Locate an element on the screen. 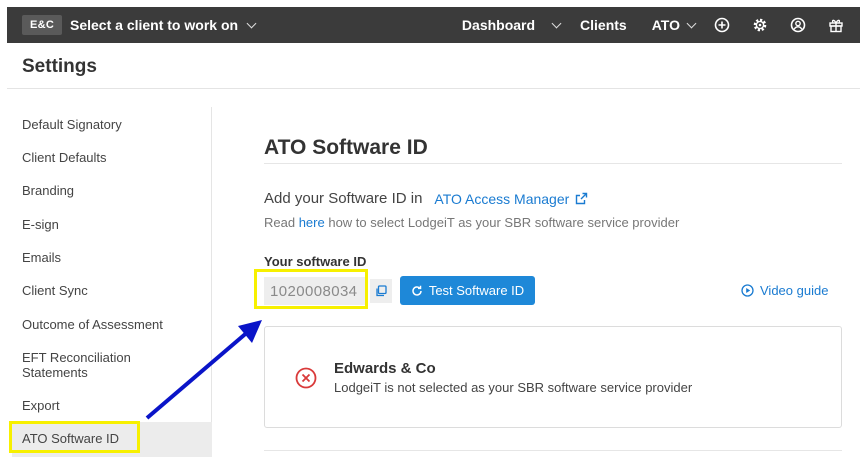 The height and width of the screenshot is (466, 867). read-prefix: Read is located at coordinates (281, 222).